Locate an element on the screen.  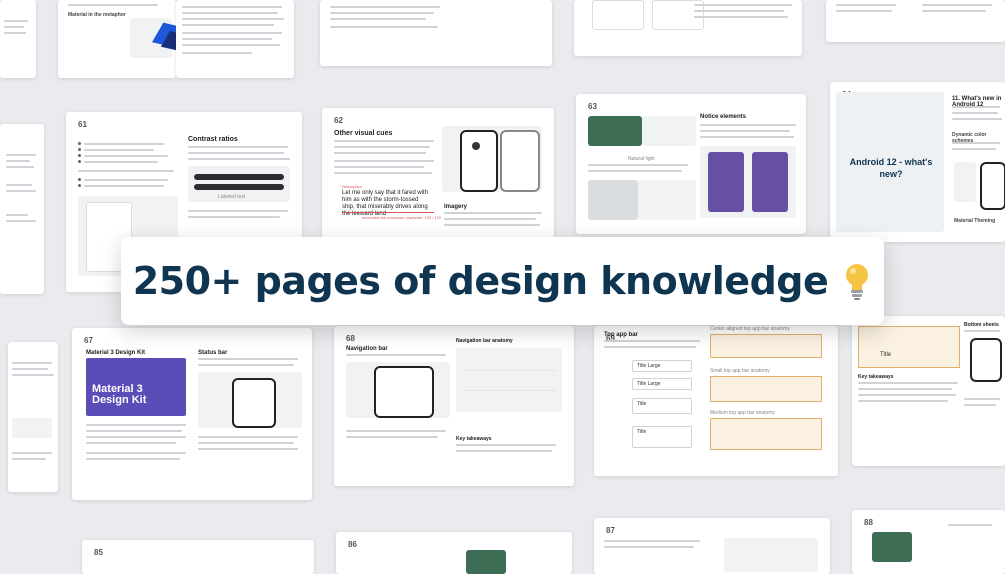
page-number: 63 is located at coordinates (592, 106).